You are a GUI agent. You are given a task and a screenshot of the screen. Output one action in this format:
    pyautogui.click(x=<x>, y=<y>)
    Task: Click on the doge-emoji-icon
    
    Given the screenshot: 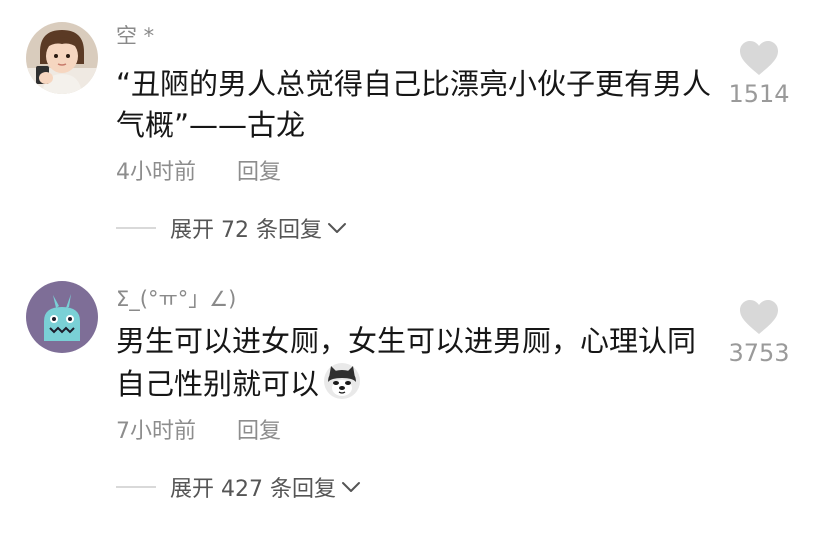 What is the action you would take?
    pyautogui.click(x=342, y=381)
    